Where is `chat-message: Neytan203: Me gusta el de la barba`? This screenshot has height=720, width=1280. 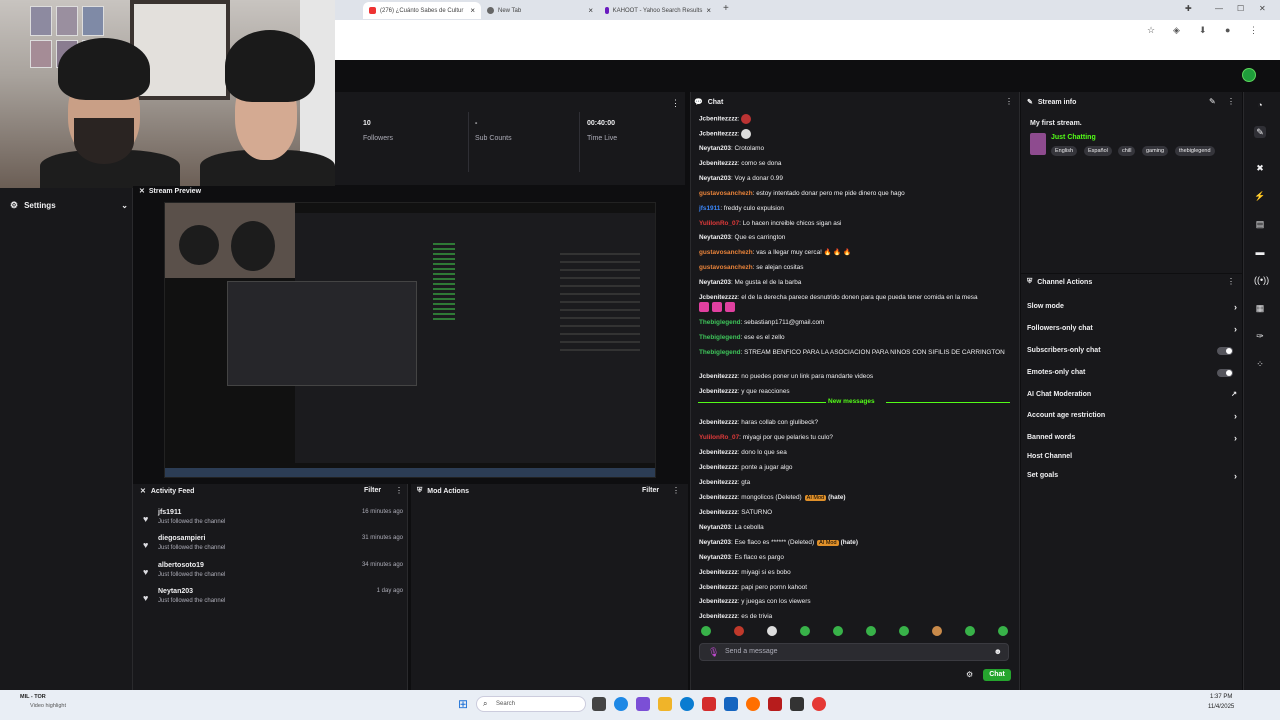 chat-message: Neytan203: Me gusta el de la barba is located at coordinates (855, 282).